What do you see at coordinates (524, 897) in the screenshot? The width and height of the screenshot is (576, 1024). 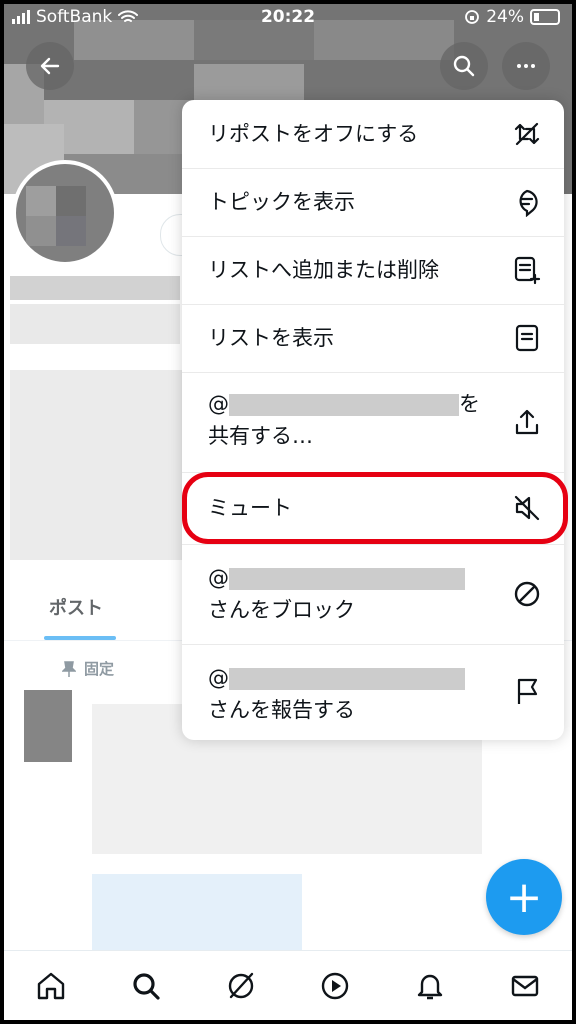 I see `compose-button: +` at bounding box center [524, 897].